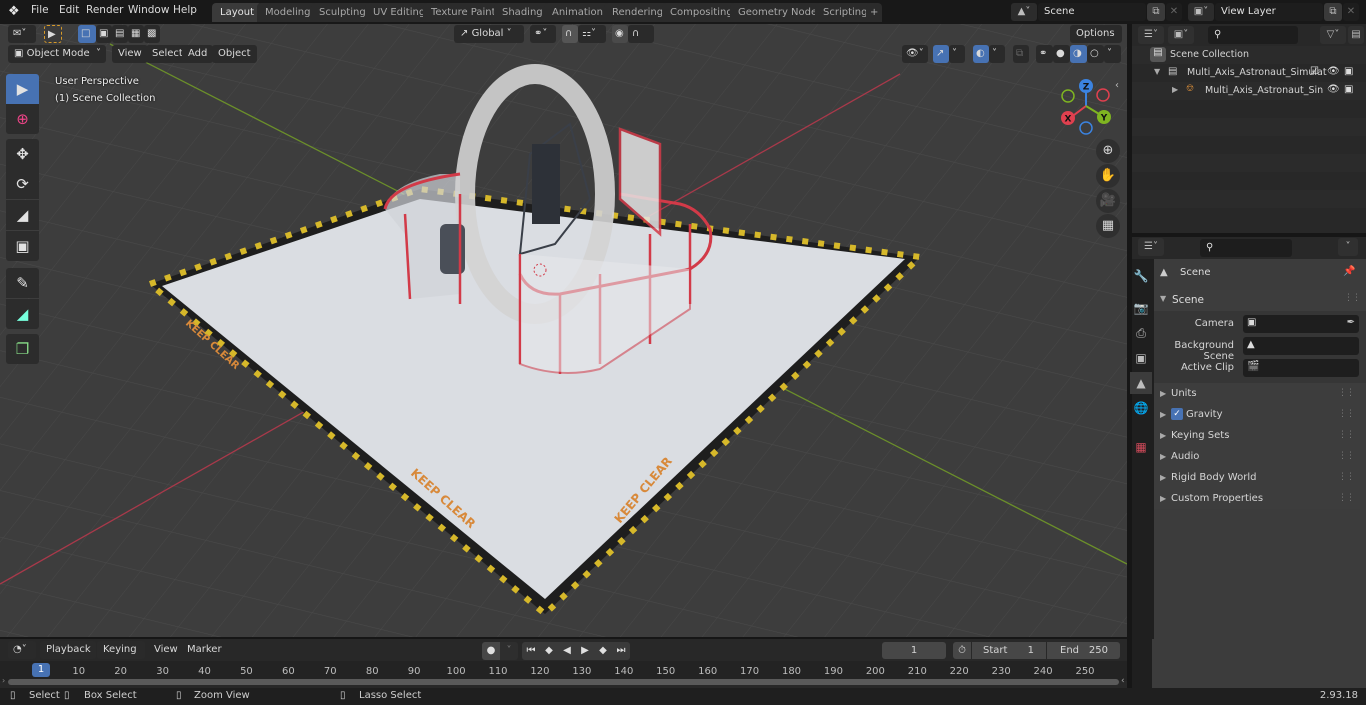 The image size is (1366, 705). What do you see at coordinates (22, 246) in the screenshot?
I see `tool-transform: ▣` at bounding box center [22, 246].